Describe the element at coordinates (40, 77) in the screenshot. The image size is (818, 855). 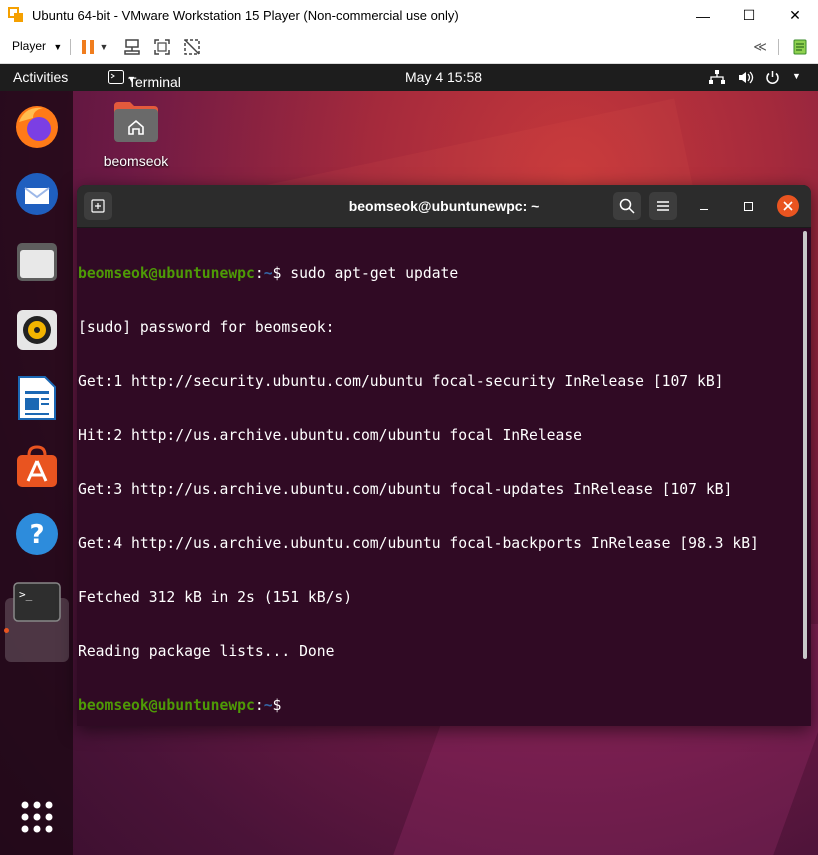
I see `activities-button: Activities` at that location.